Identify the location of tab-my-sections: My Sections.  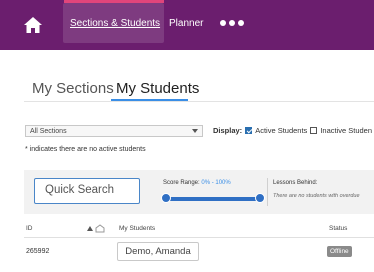
(73, 88).